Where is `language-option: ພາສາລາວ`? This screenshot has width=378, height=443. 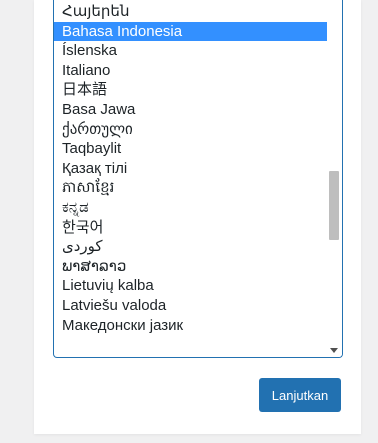 language-option: ພາສາລາວ is located at coordinates (191, 267).